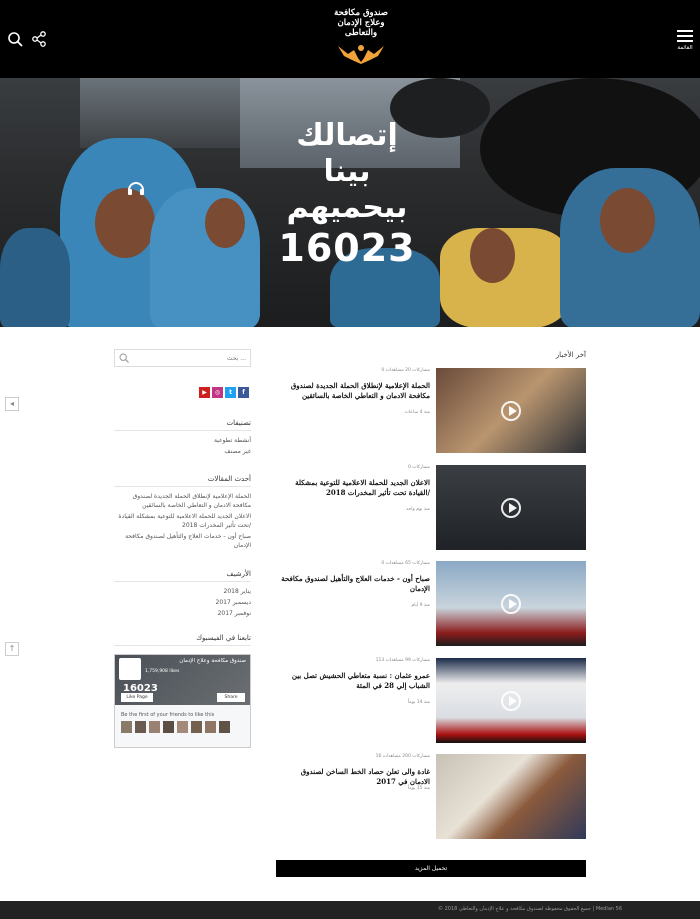 This screenshot has height=919, width=700. What do you see at coordinates (238, 574) in the screenshot?
I see `archive-title: الأرشيف` at bounding box center [238, 574].